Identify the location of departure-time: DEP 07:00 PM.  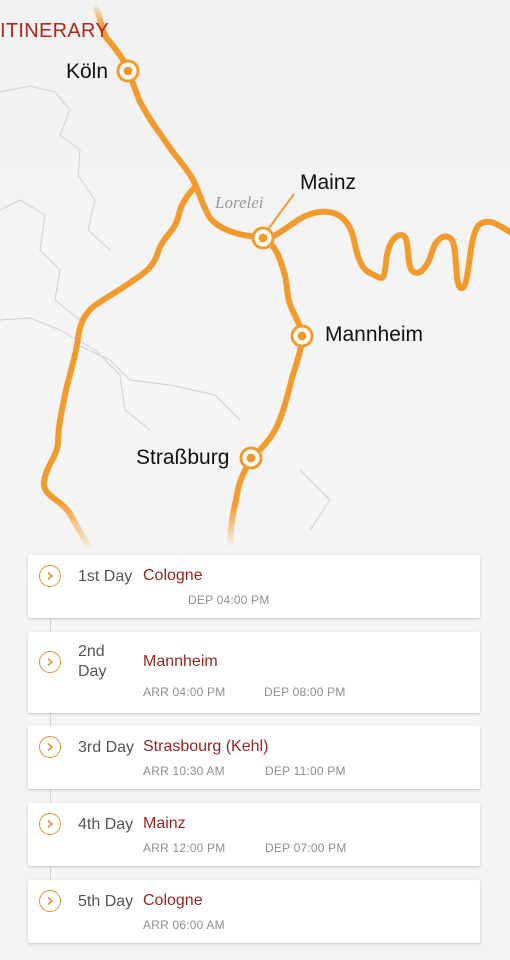
(306, 848).